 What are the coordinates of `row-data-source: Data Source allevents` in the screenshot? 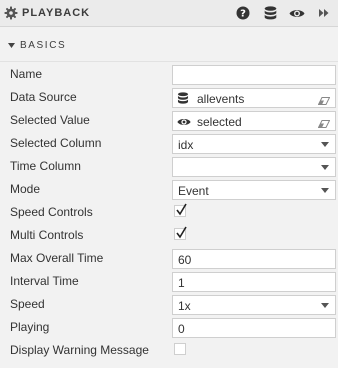 It's located at (169, 97).